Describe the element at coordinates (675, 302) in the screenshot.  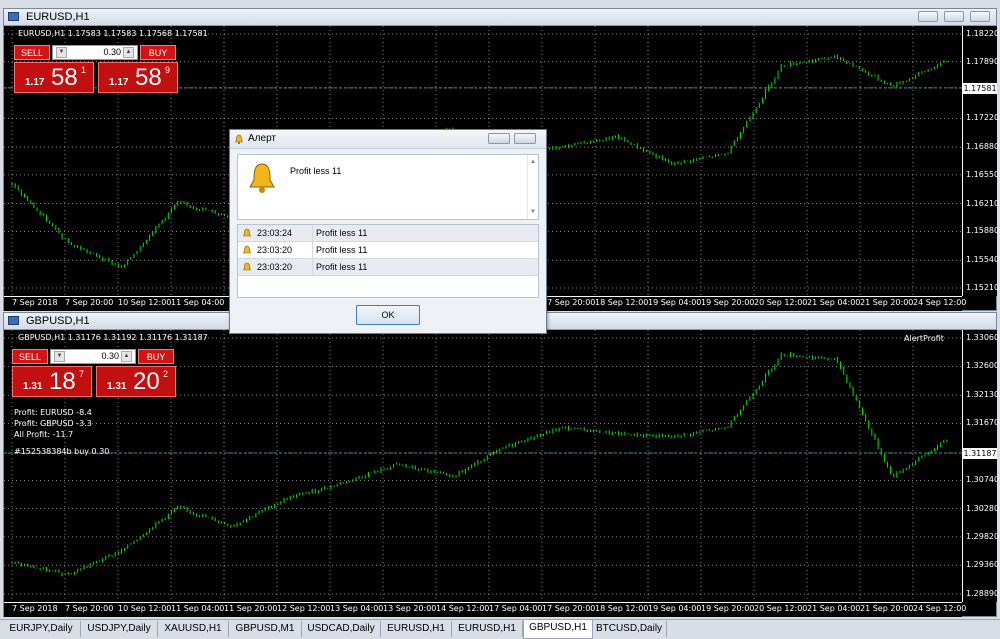
I see `time-label: 19 Sep 04:00` at that location.